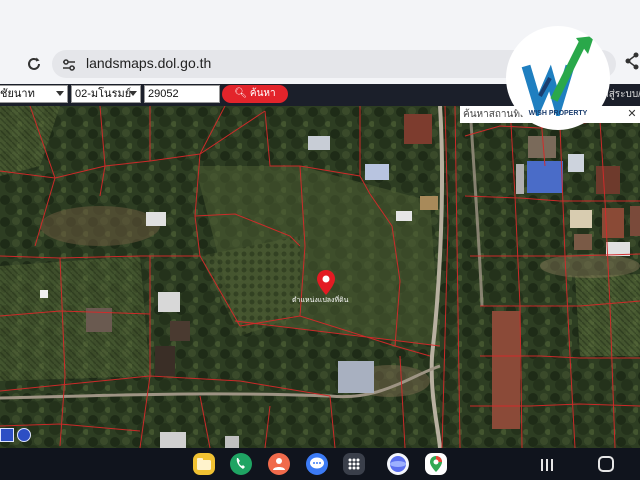  I want to click on maps-icon, so click(436, 464).